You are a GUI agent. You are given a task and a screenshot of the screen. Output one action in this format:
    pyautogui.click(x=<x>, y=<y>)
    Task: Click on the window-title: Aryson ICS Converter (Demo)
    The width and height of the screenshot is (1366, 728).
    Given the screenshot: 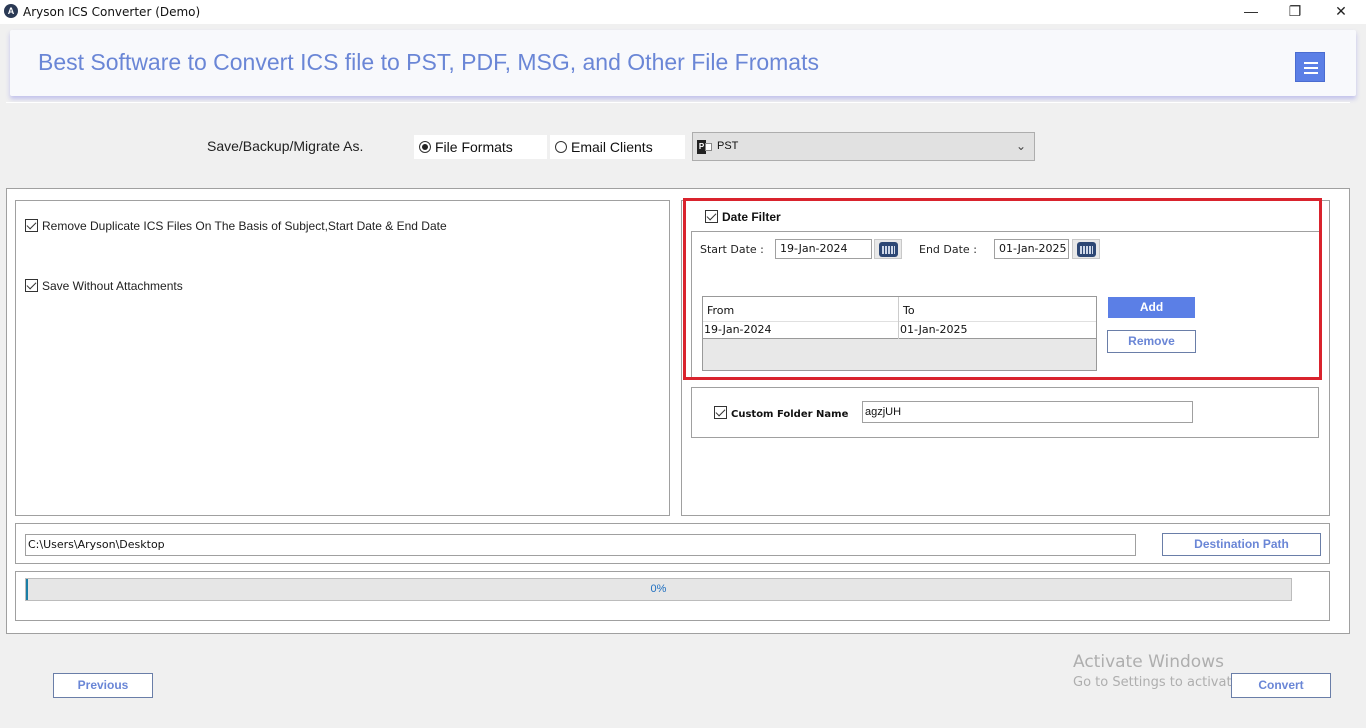 What is the action you would take?
    pyautogui.click(x=112, y=12)
    